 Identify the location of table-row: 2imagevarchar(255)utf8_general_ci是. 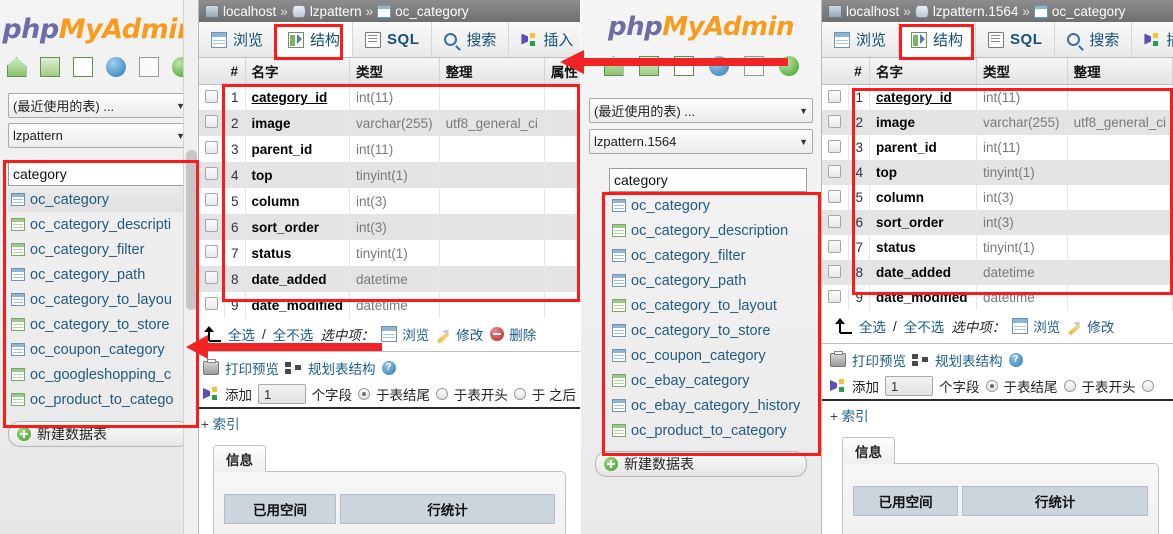
(389, 123).